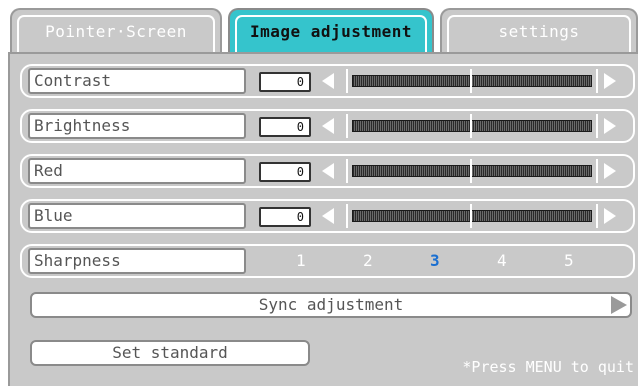  I want to click on sharpness-label: Sharpness, so click(137, 261).